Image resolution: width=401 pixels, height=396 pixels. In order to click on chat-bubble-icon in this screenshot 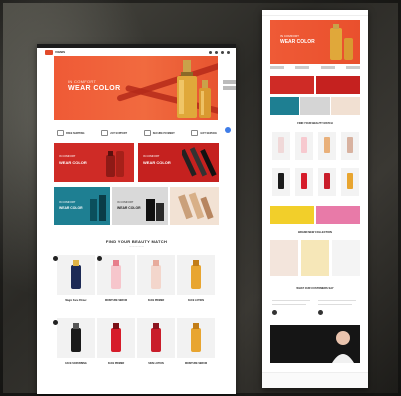, I will do `click(228, 130)`.